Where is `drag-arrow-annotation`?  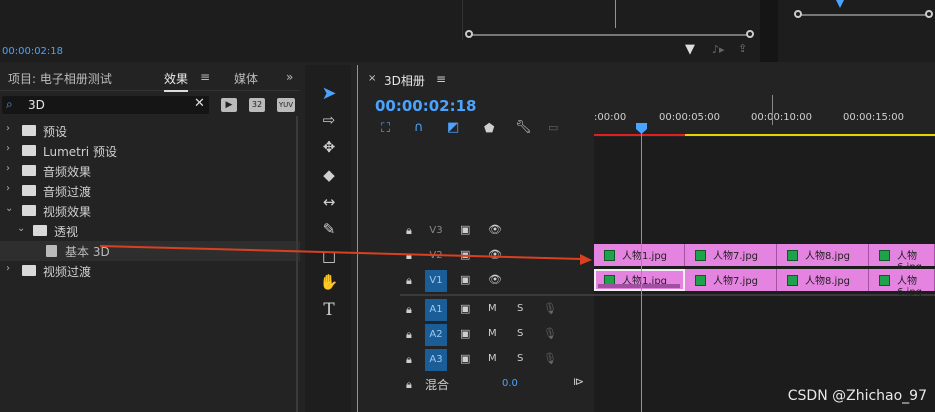
drag-arrow-annotation is located at coordinates (345, 255).